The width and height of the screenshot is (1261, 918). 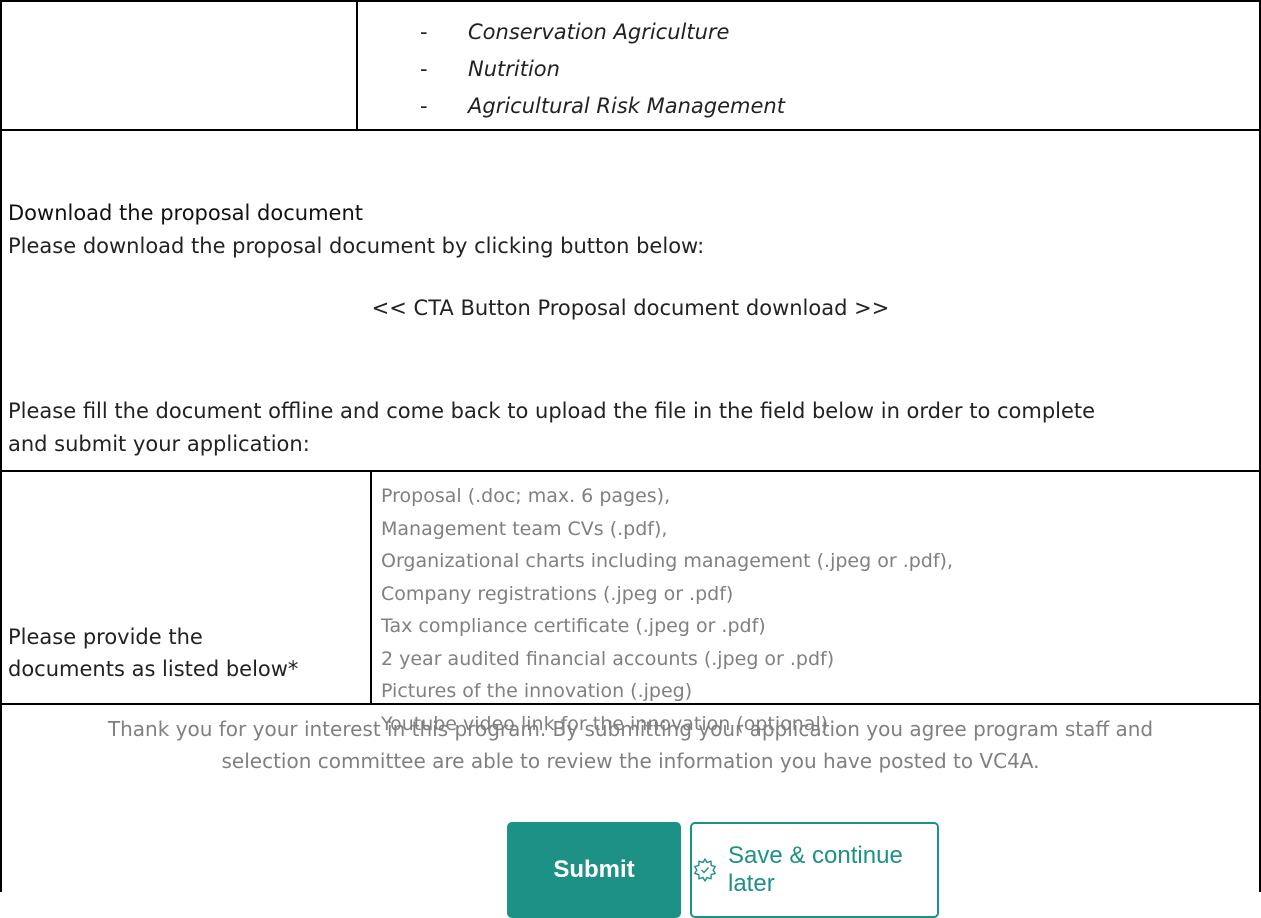 I want to click on list-item: - Conservation Agriculture, so click(x=602, y=32).